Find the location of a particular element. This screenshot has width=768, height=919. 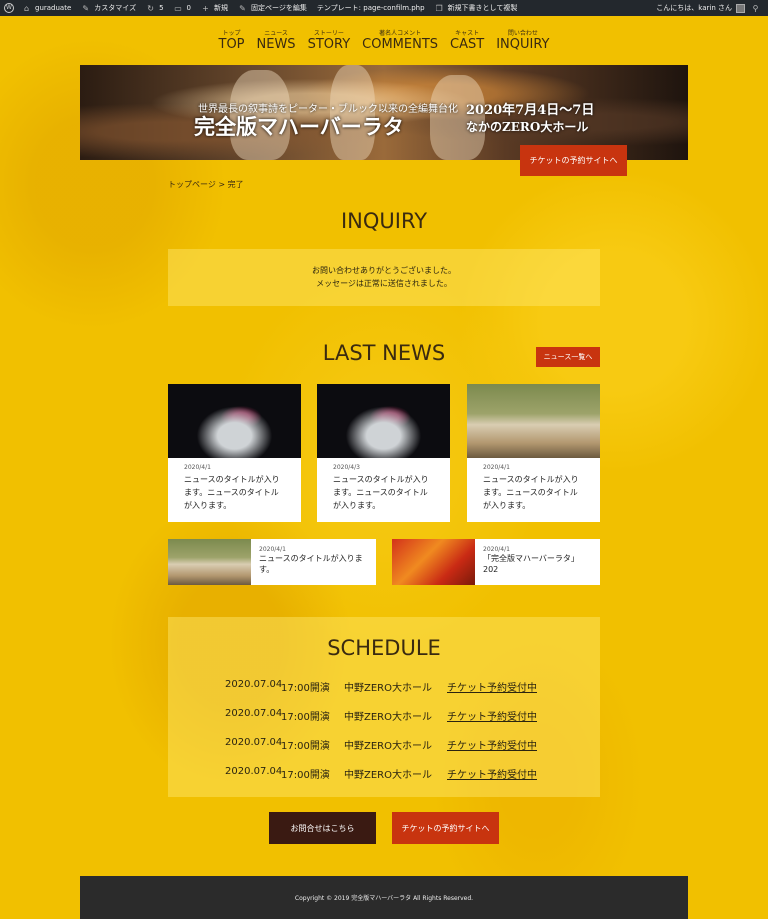

admin-account-menu: こんにちは、karin さん is located at coordinates (700, 8).